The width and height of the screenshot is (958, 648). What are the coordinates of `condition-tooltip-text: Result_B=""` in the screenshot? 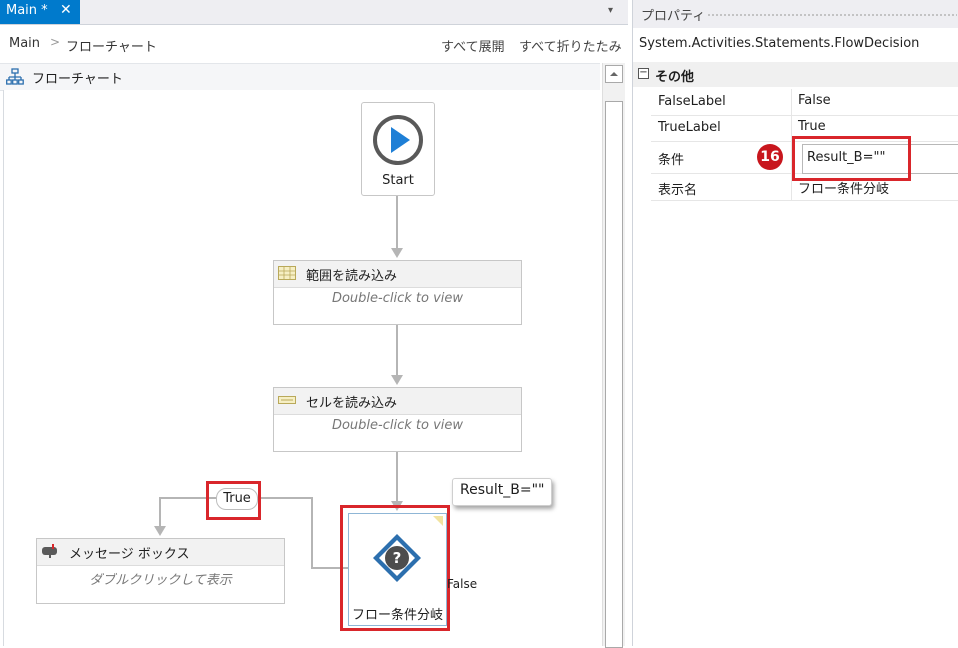 It's located at (502, 490).